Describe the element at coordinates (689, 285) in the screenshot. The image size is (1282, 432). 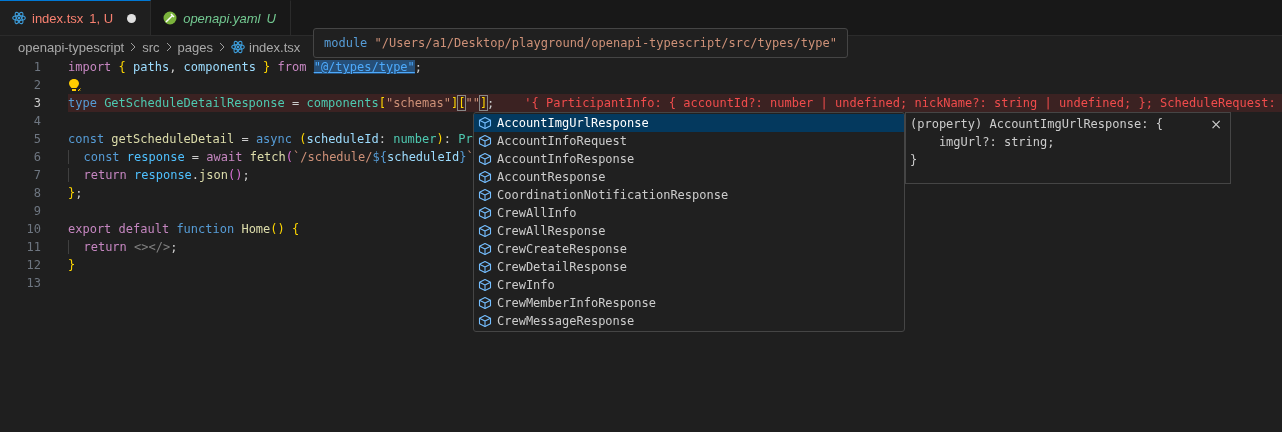
I see `suggestion-item: CrewInfo` at that location.